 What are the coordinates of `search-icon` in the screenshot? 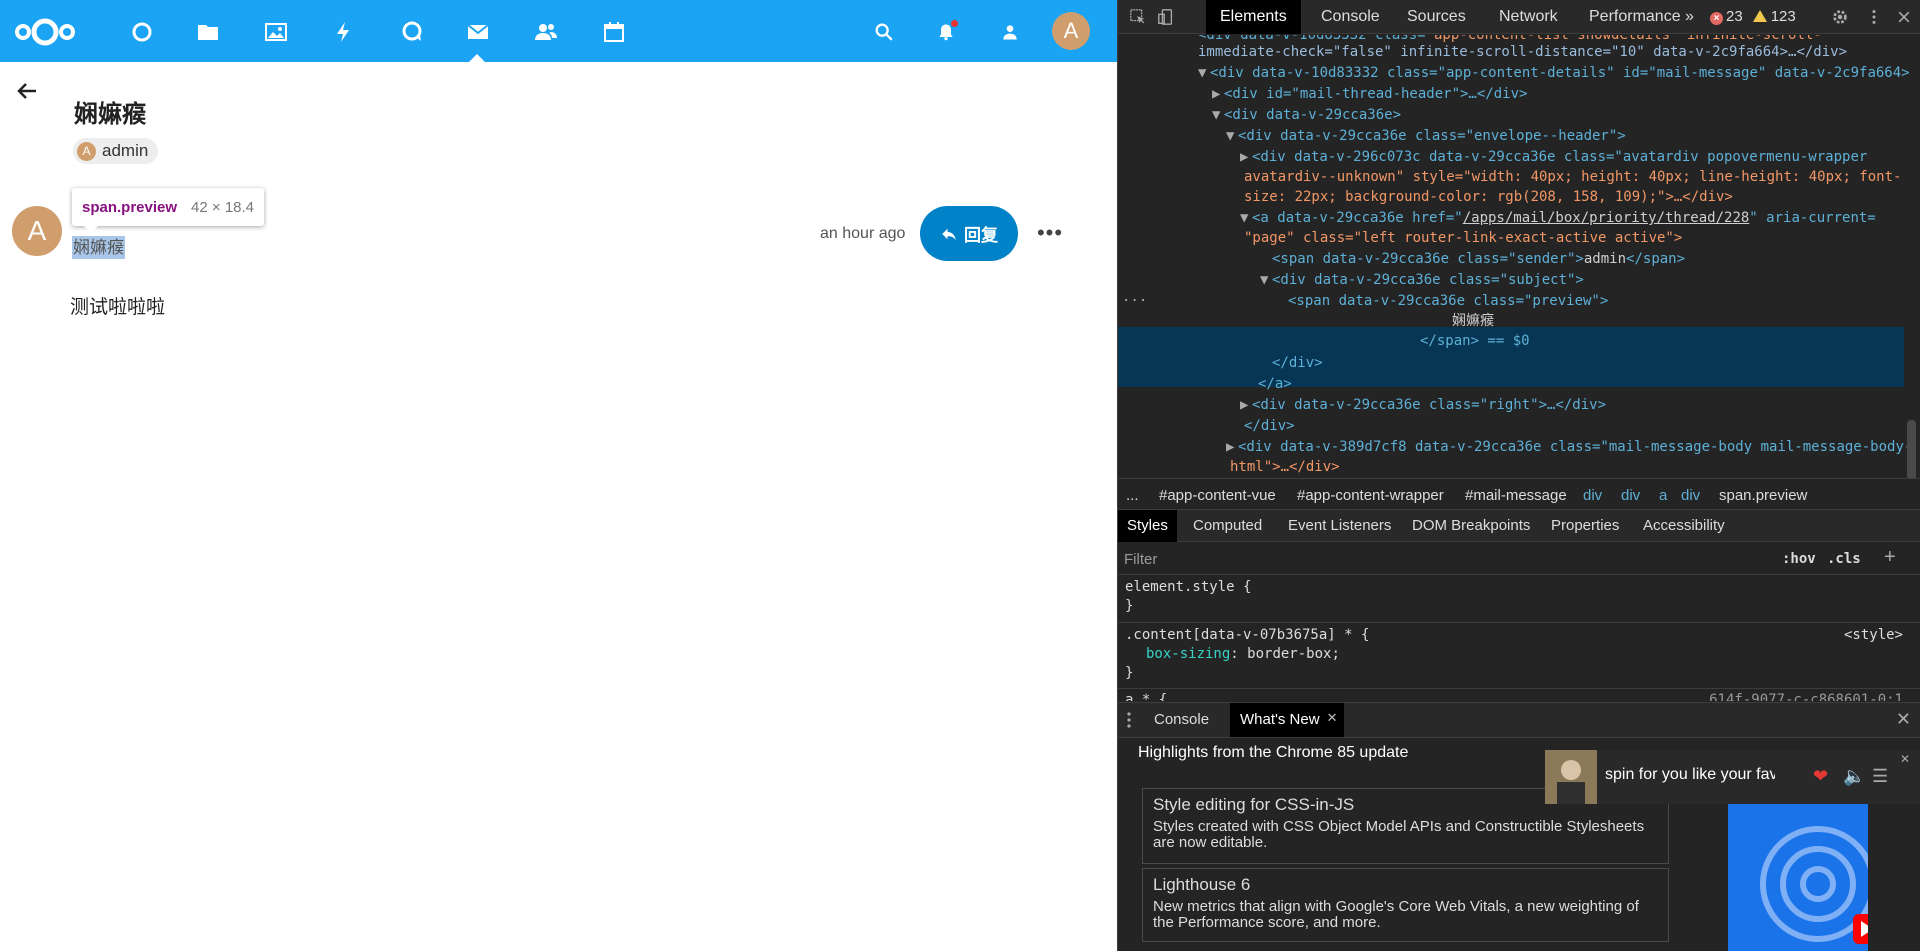 It's located at (884, 32).